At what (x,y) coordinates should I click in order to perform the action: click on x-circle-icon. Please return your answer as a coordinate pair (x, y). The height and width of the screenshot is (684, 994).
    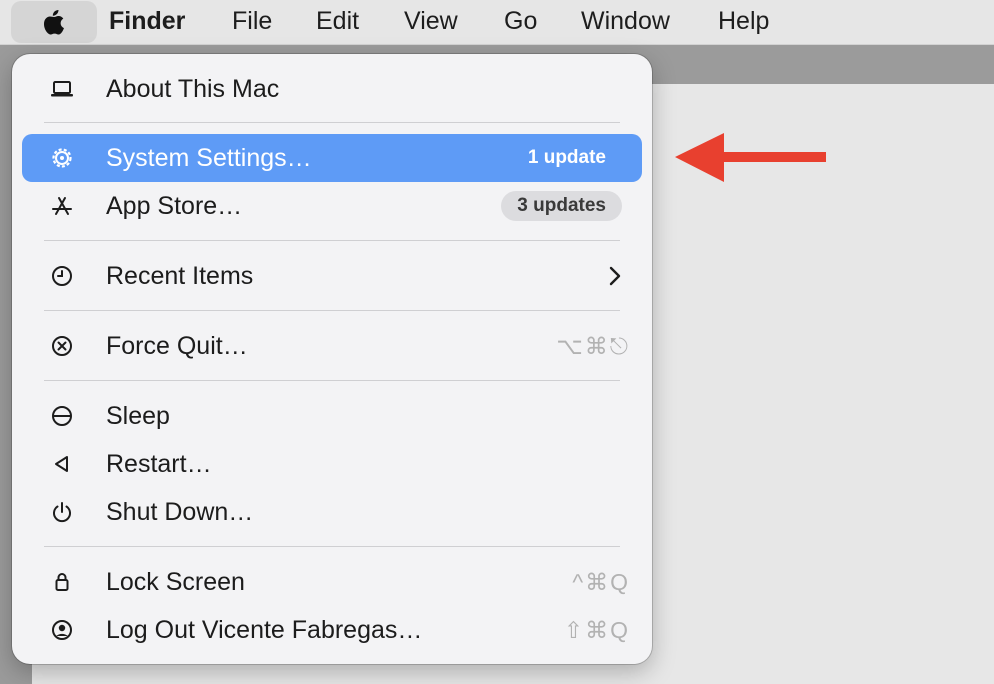
    Looking at the image, I should click on (62, 346).